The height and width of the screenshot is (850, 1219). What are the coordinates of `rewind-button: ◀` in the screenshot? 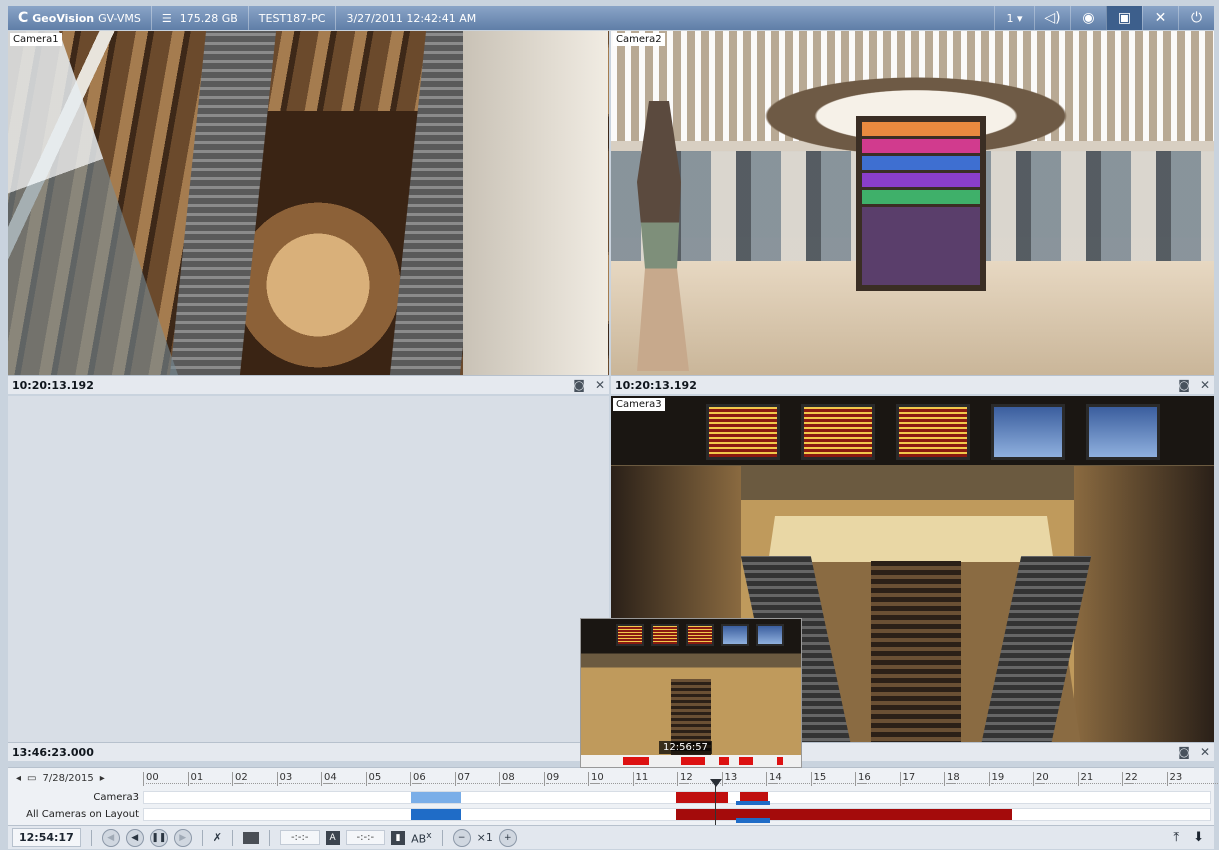 It's located at (134, 837).